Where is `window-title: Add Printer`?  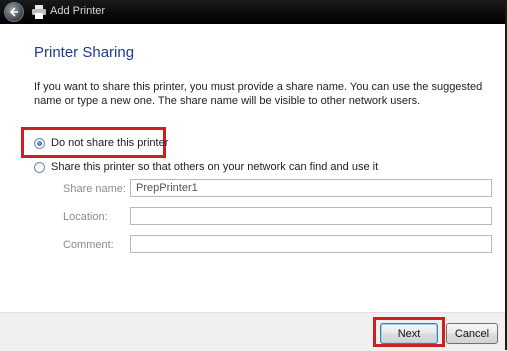
window-title: Add Printer is located at coordinates (78, 11).